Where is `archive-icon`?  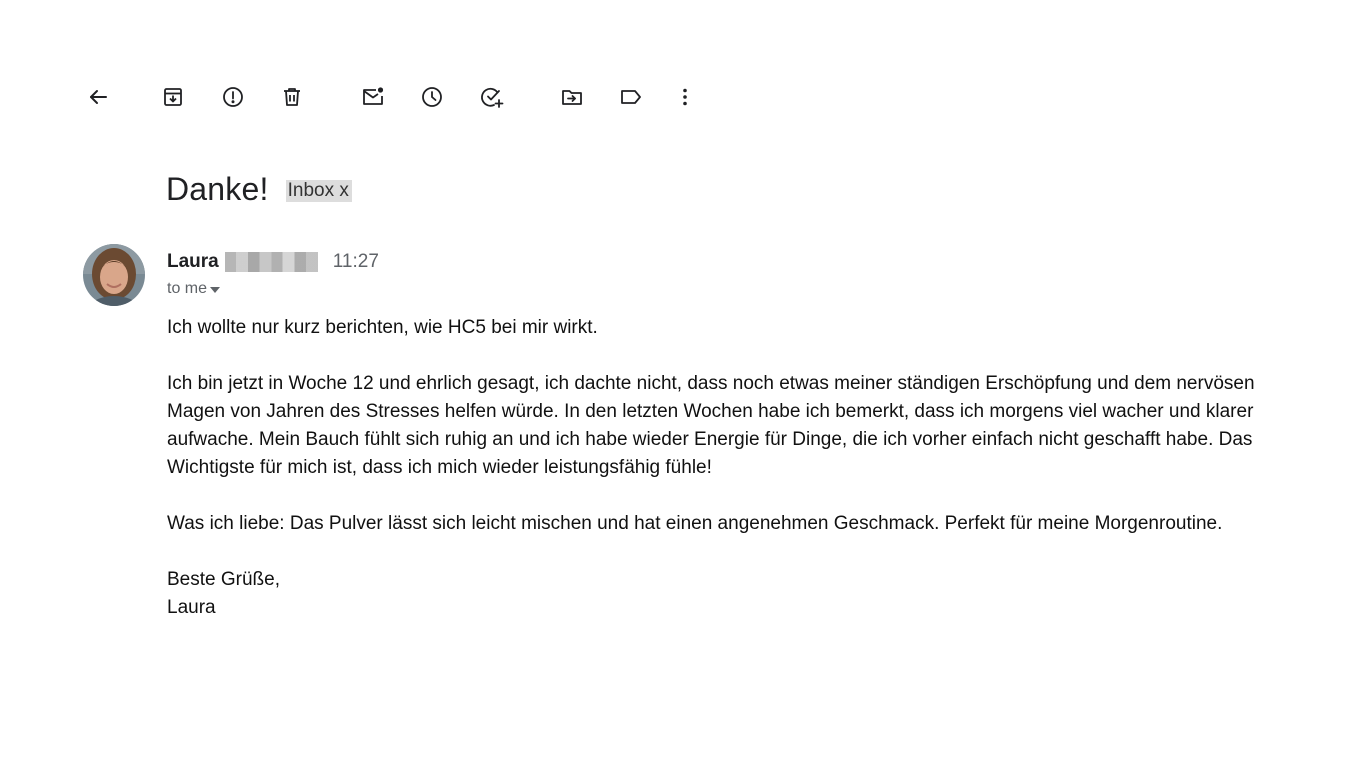
archive-icon is located at coordinates (173, 97).